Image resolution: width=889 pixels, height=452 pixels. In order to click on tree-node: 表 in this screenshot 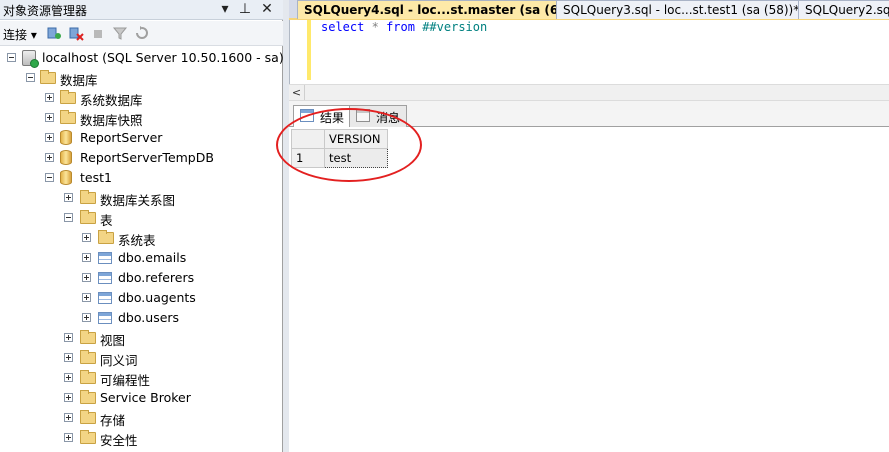, I will do `click(140, 218)`.